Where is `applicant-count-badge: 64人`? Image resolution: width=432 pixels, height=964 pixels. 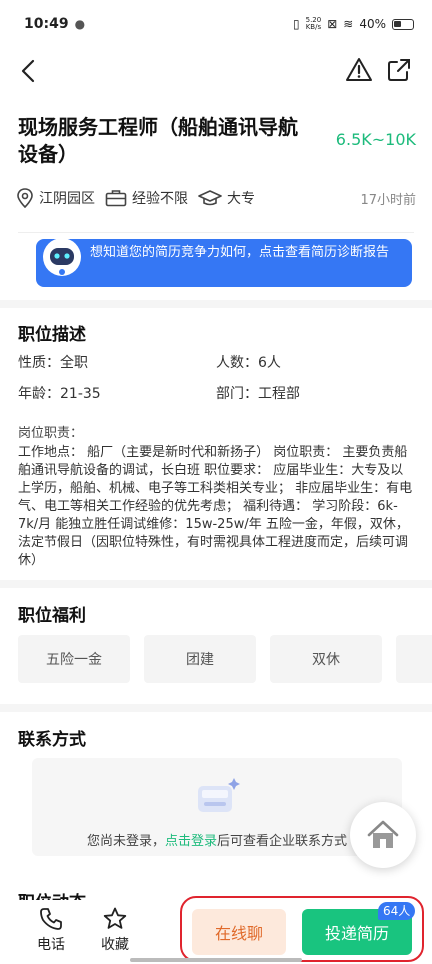 applicant-count-badge: 64人 is located at coordinates (397, 911).